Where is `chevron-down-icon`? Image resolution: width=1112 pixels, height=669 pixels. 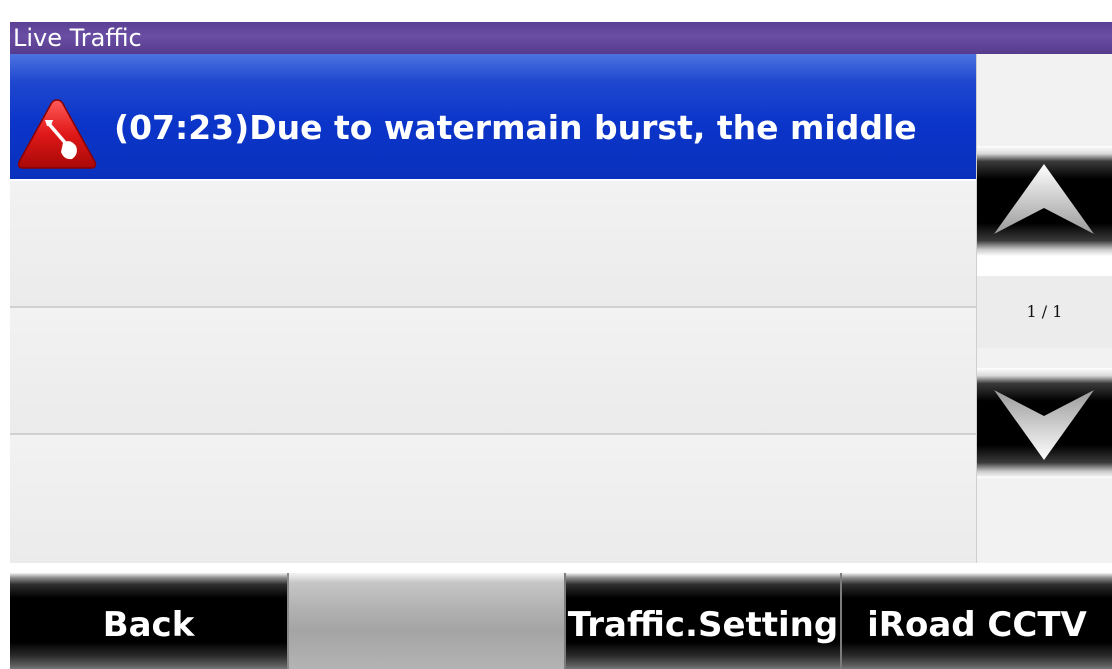
chevron-down-icon is located at coordinates (1044, 425).